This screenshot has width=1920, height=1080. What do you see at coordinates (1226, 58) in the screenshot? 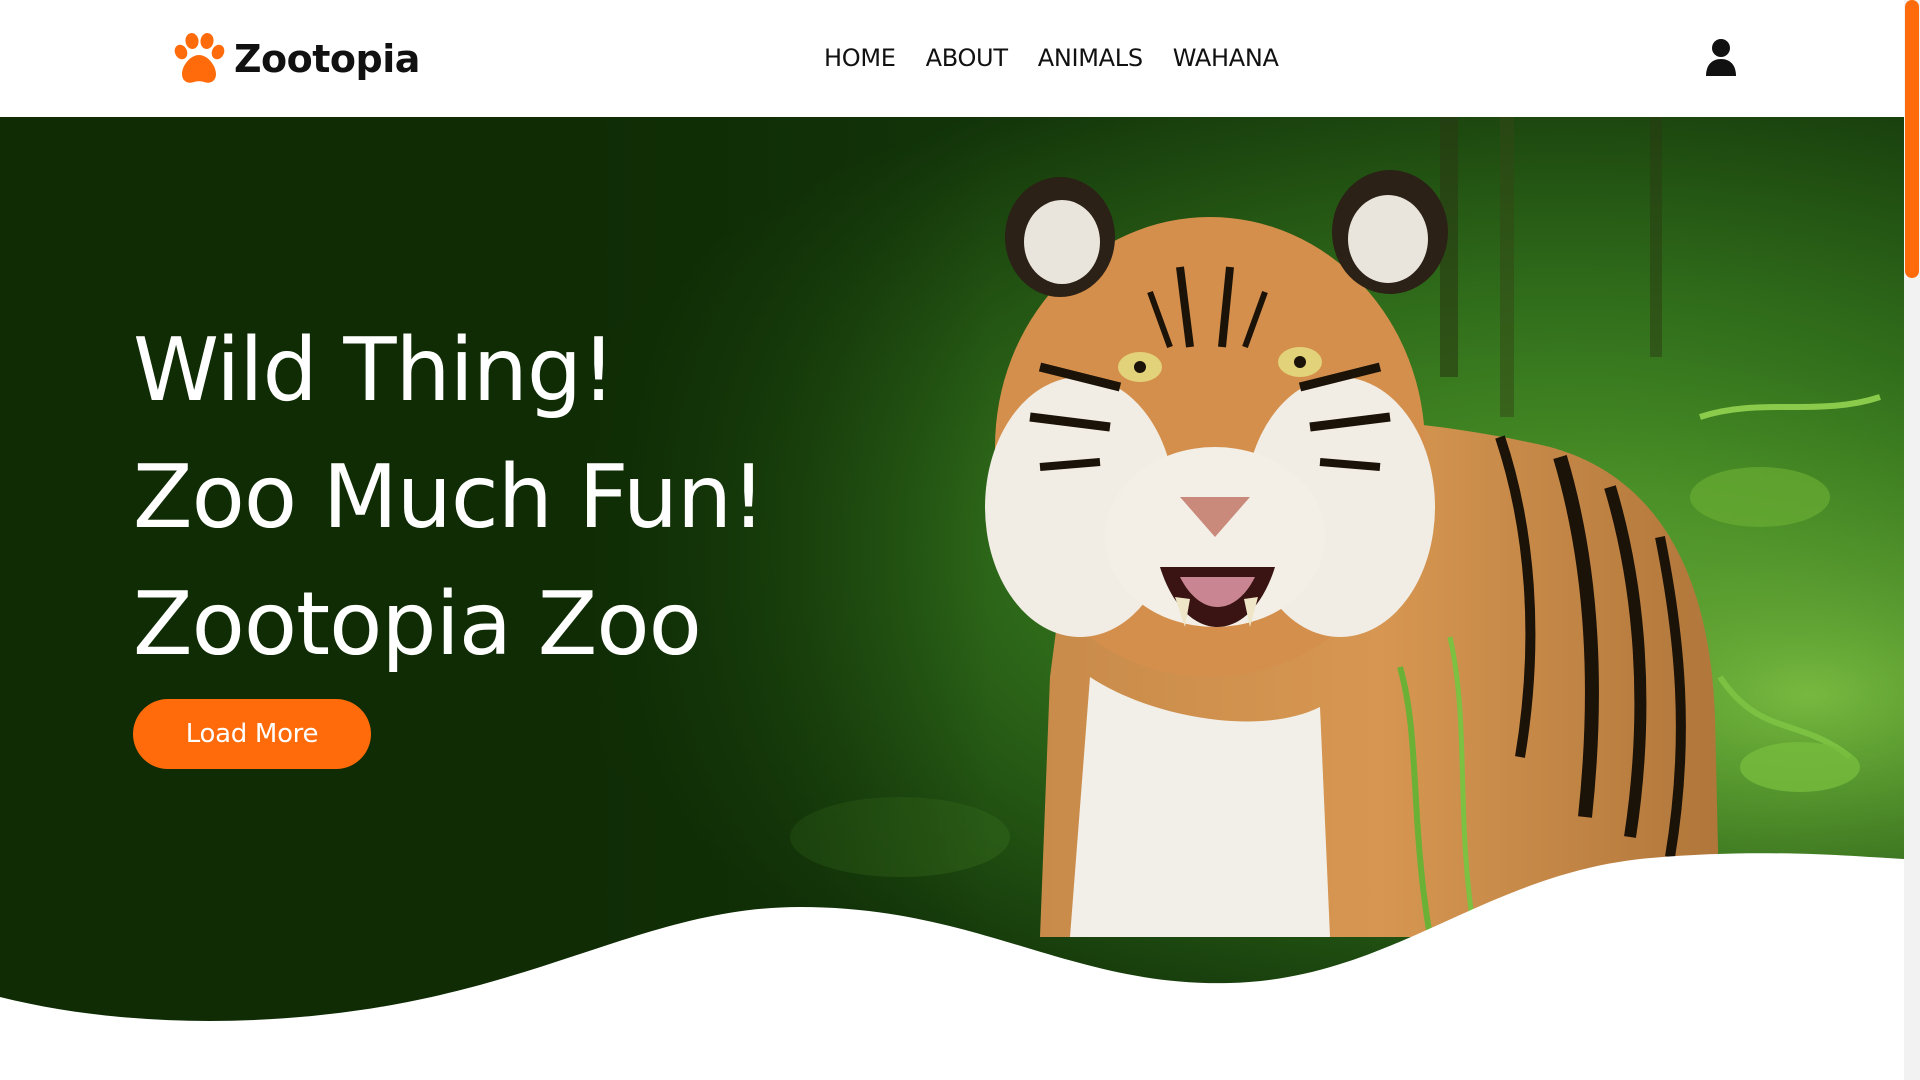
I see `nav-item-wahana: WAHANA` at bounding box center [1226, 58].